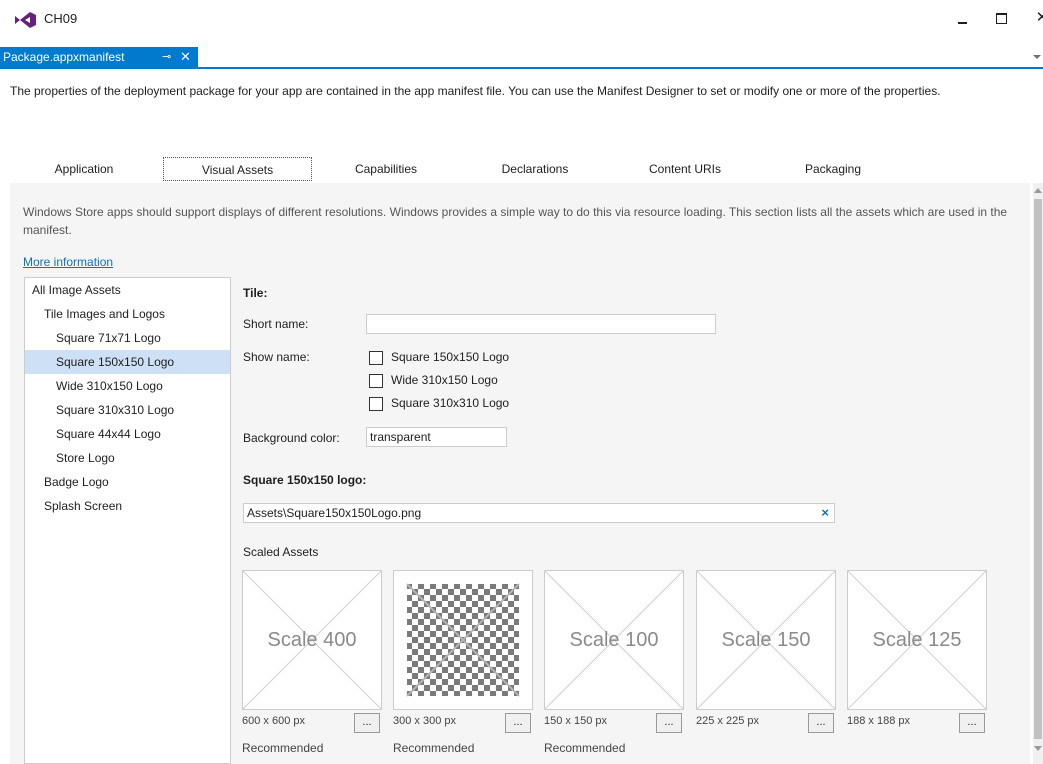 The width and height of the screenshot is (1043, 764). I want to click on checkbox-label: Wide 310x150 Logo, so click(444, 380).